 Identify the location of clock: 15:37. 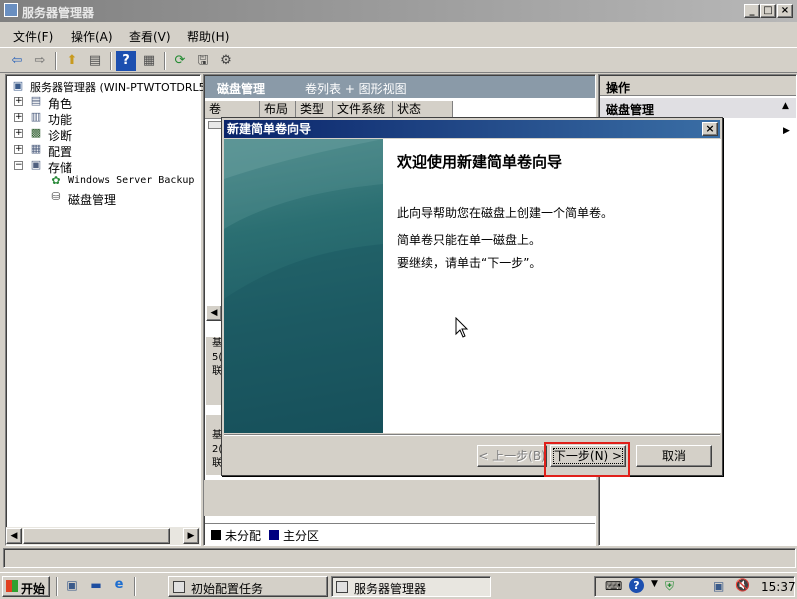
(778, 587).